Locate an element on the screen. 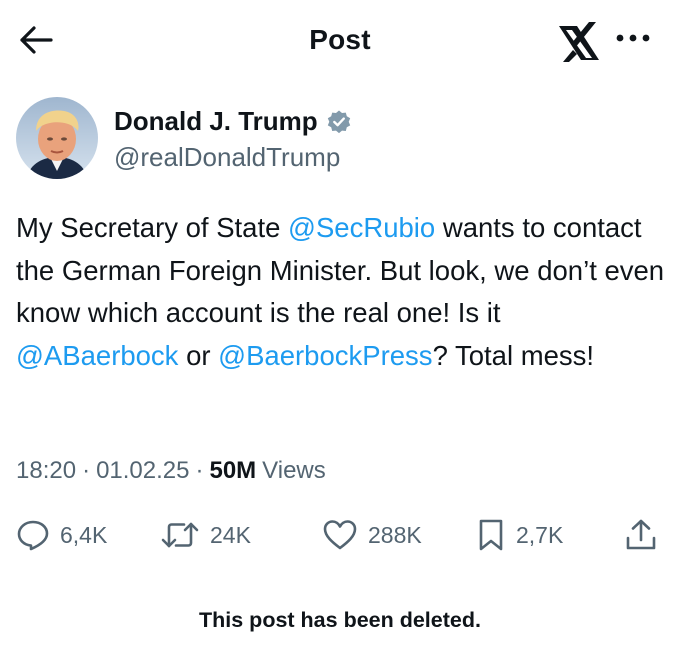 The width and height of the screenshot is (680, 660). bookmark-icon is located at coordinates (491, 535).